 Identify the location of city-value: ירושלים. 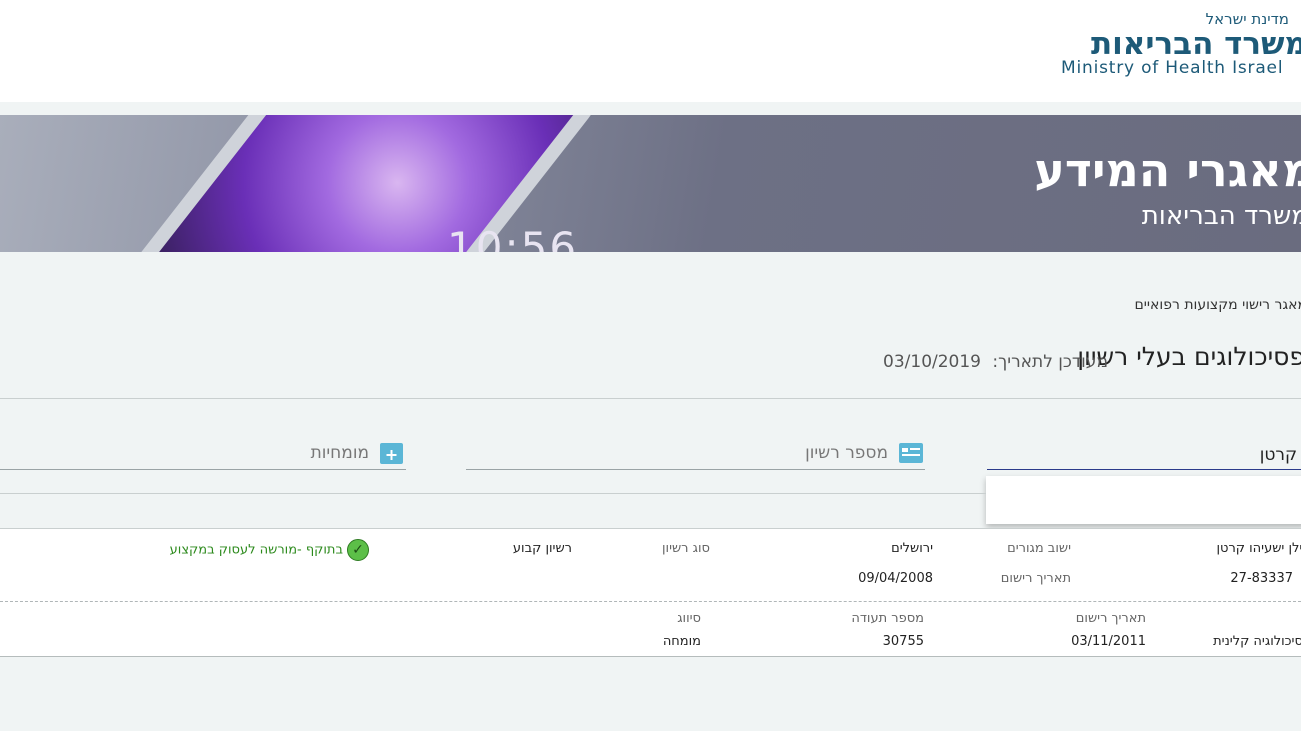
(912, 548).